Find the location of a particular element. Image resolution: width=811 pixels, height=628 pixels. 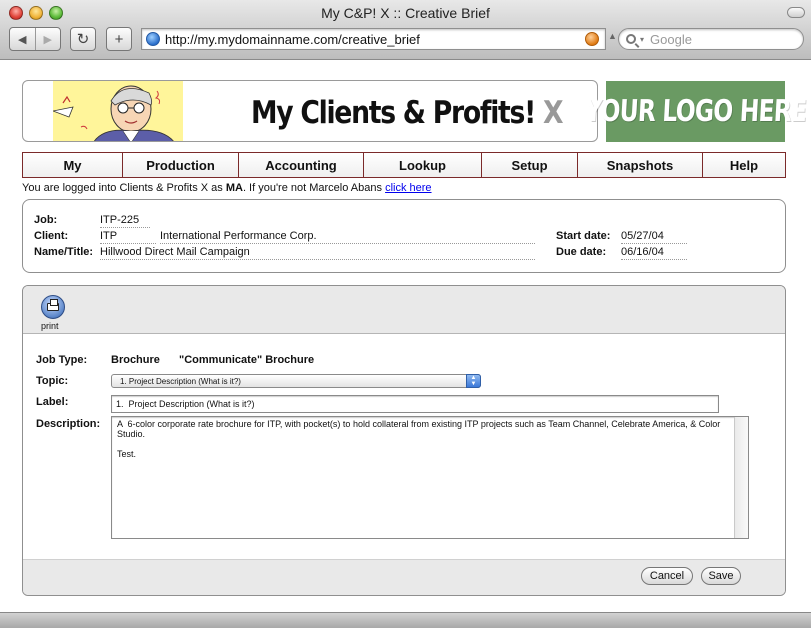

description-label: Description: is located at coordinates (68, 424).